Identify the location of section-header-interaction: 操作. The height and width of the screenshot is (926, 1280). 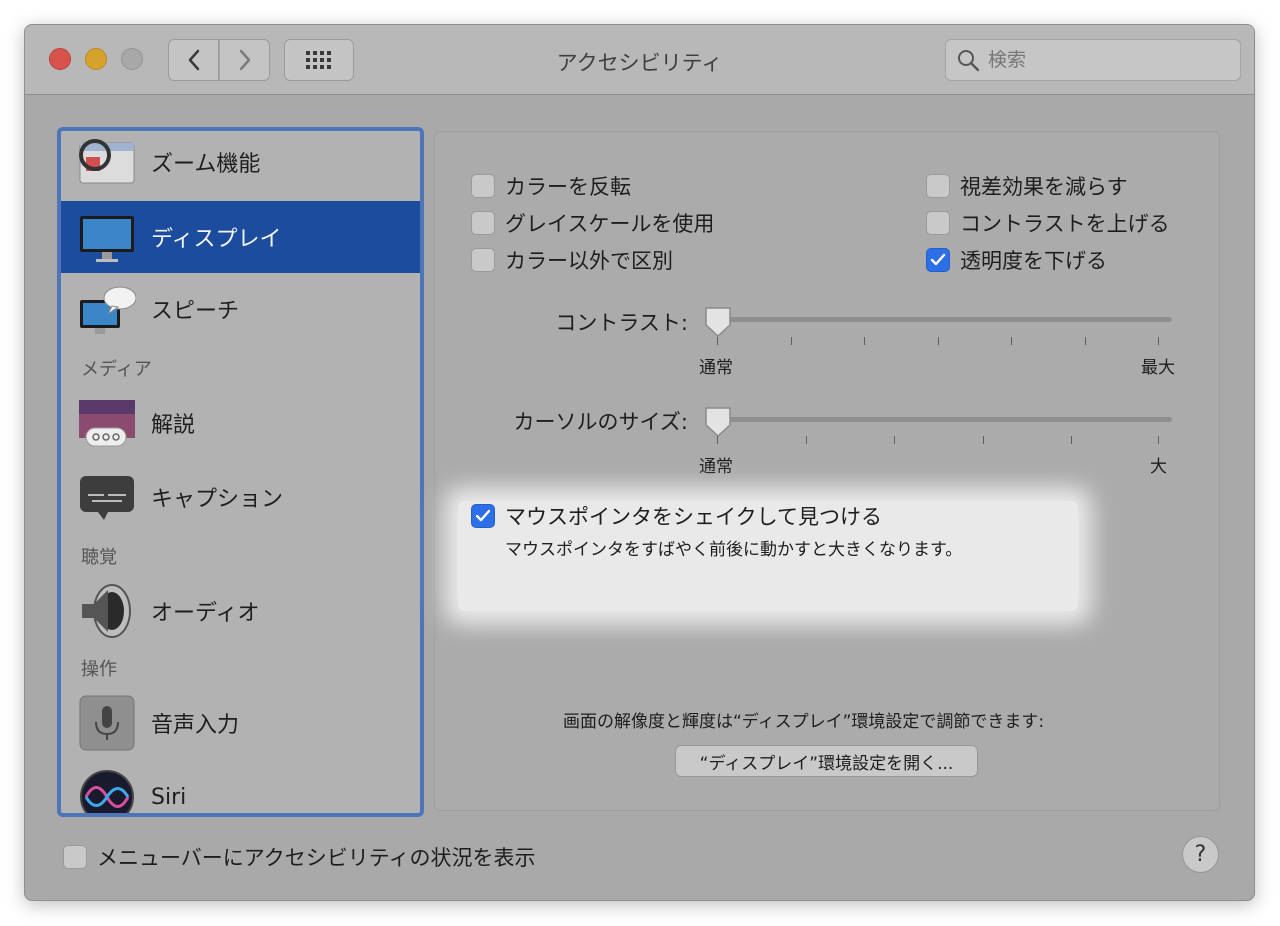
(99, 669).